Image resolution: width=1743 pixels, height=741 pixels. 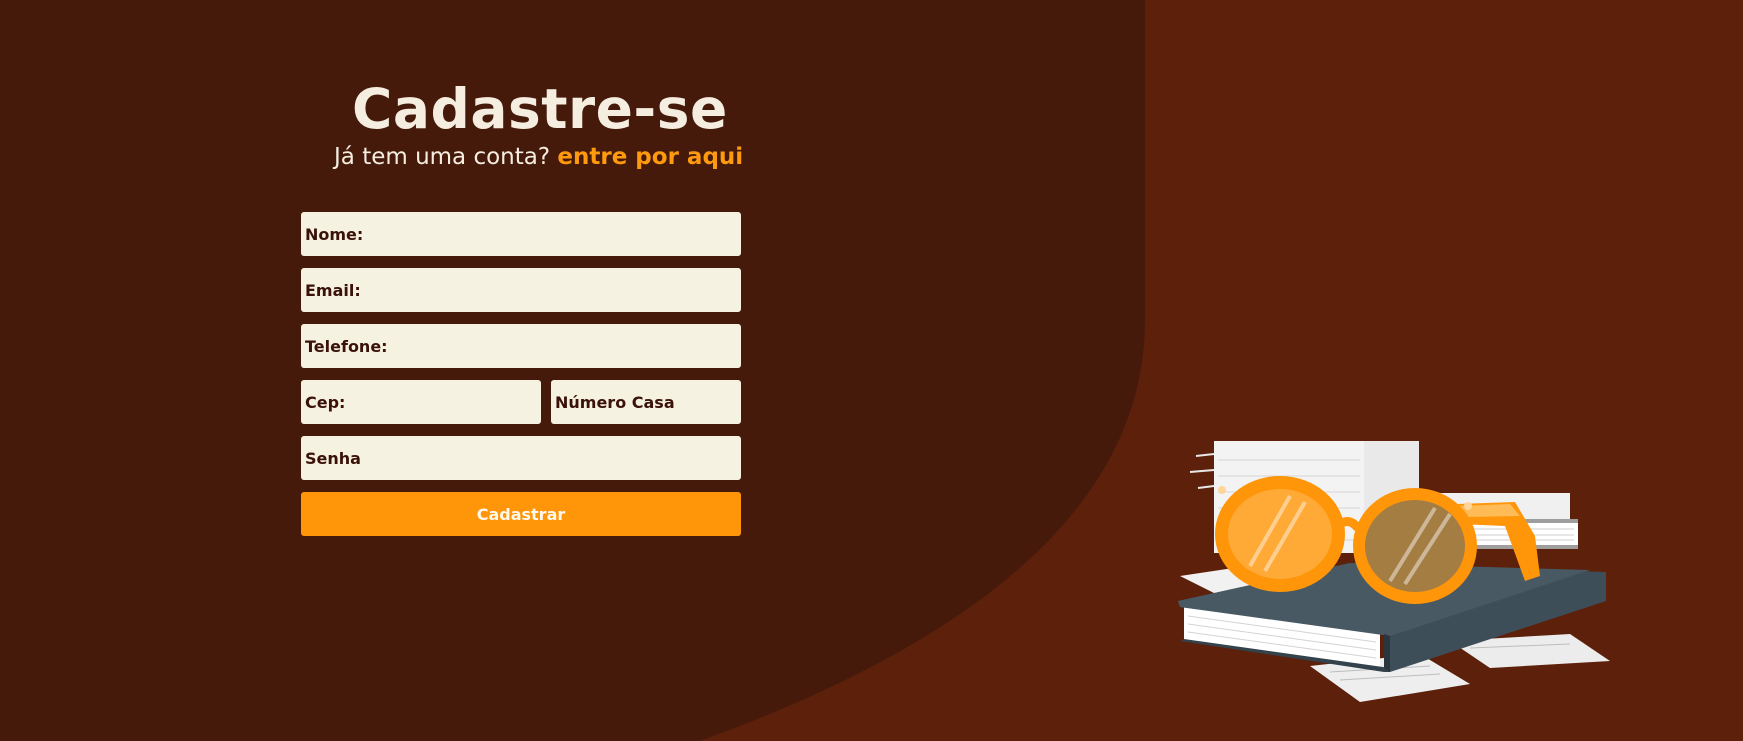 What do you see at coordinates (442, 157) in the screenshot?
I see `login-prompt-text: Já tem uma conta?` at bounding box center [442, 157].